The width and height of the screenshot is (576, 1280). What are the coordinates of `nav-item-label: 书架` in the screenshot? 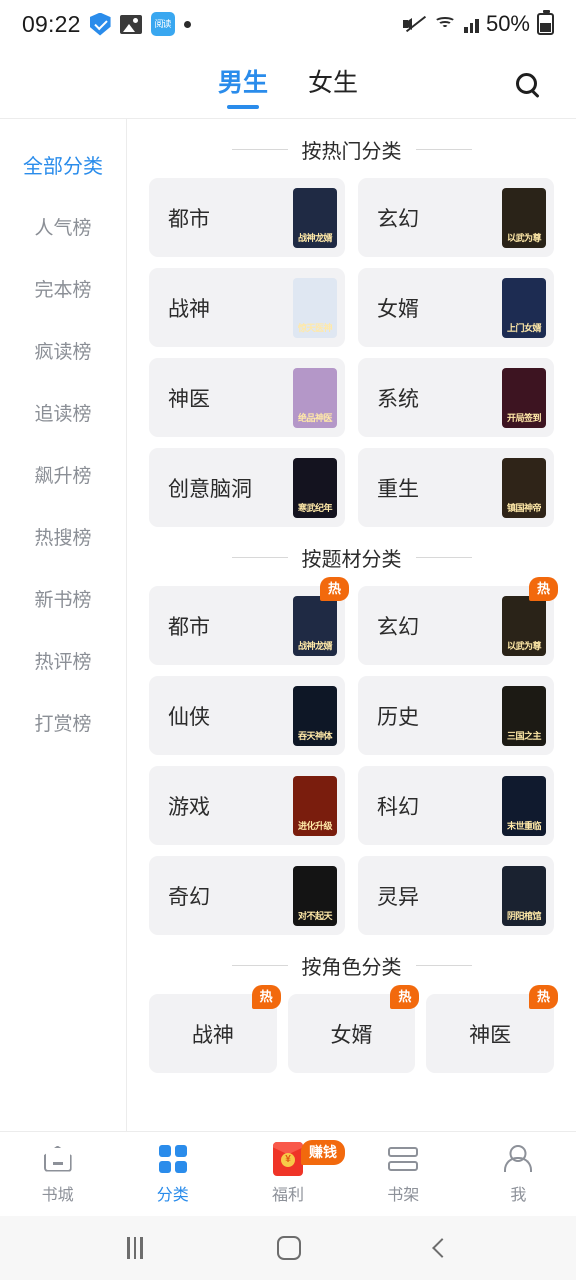 It's located at (403, 1195).